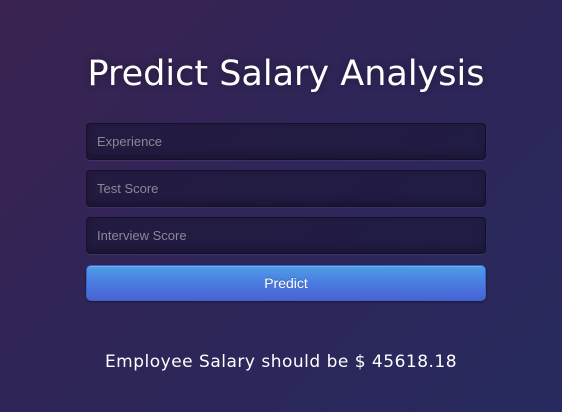 The width and height of the screenshot is (562, 412). I want to click on page-title: Predict Salary Analysis, so click(286, 74).